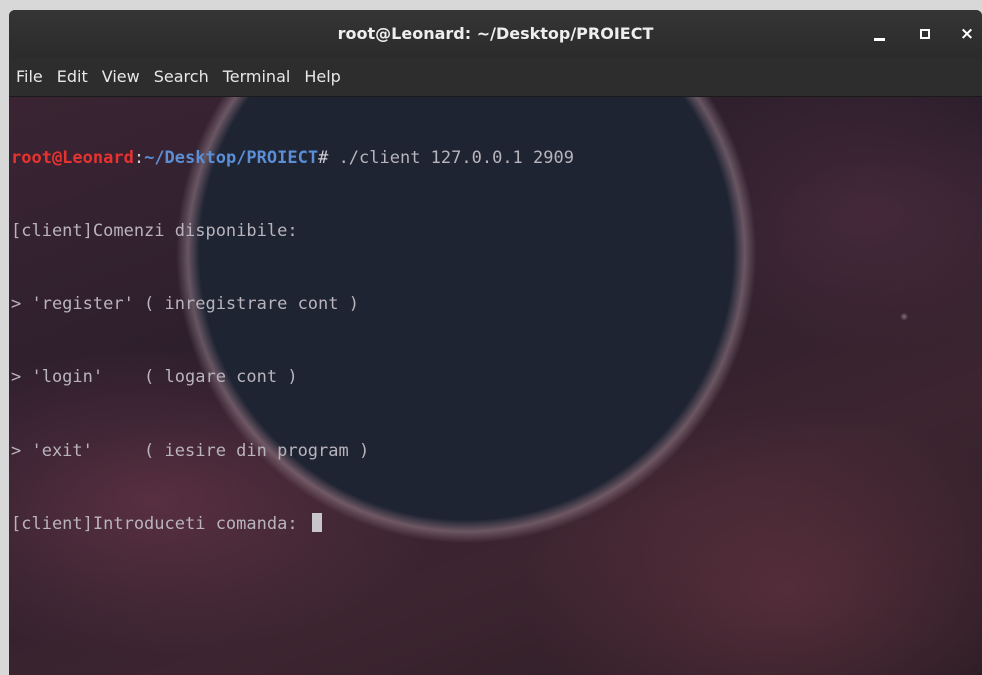 The image size is (982, 675). Describe the element at coordinates (322, 77) in the screenshot. I see `menu-help: Help` at that location.